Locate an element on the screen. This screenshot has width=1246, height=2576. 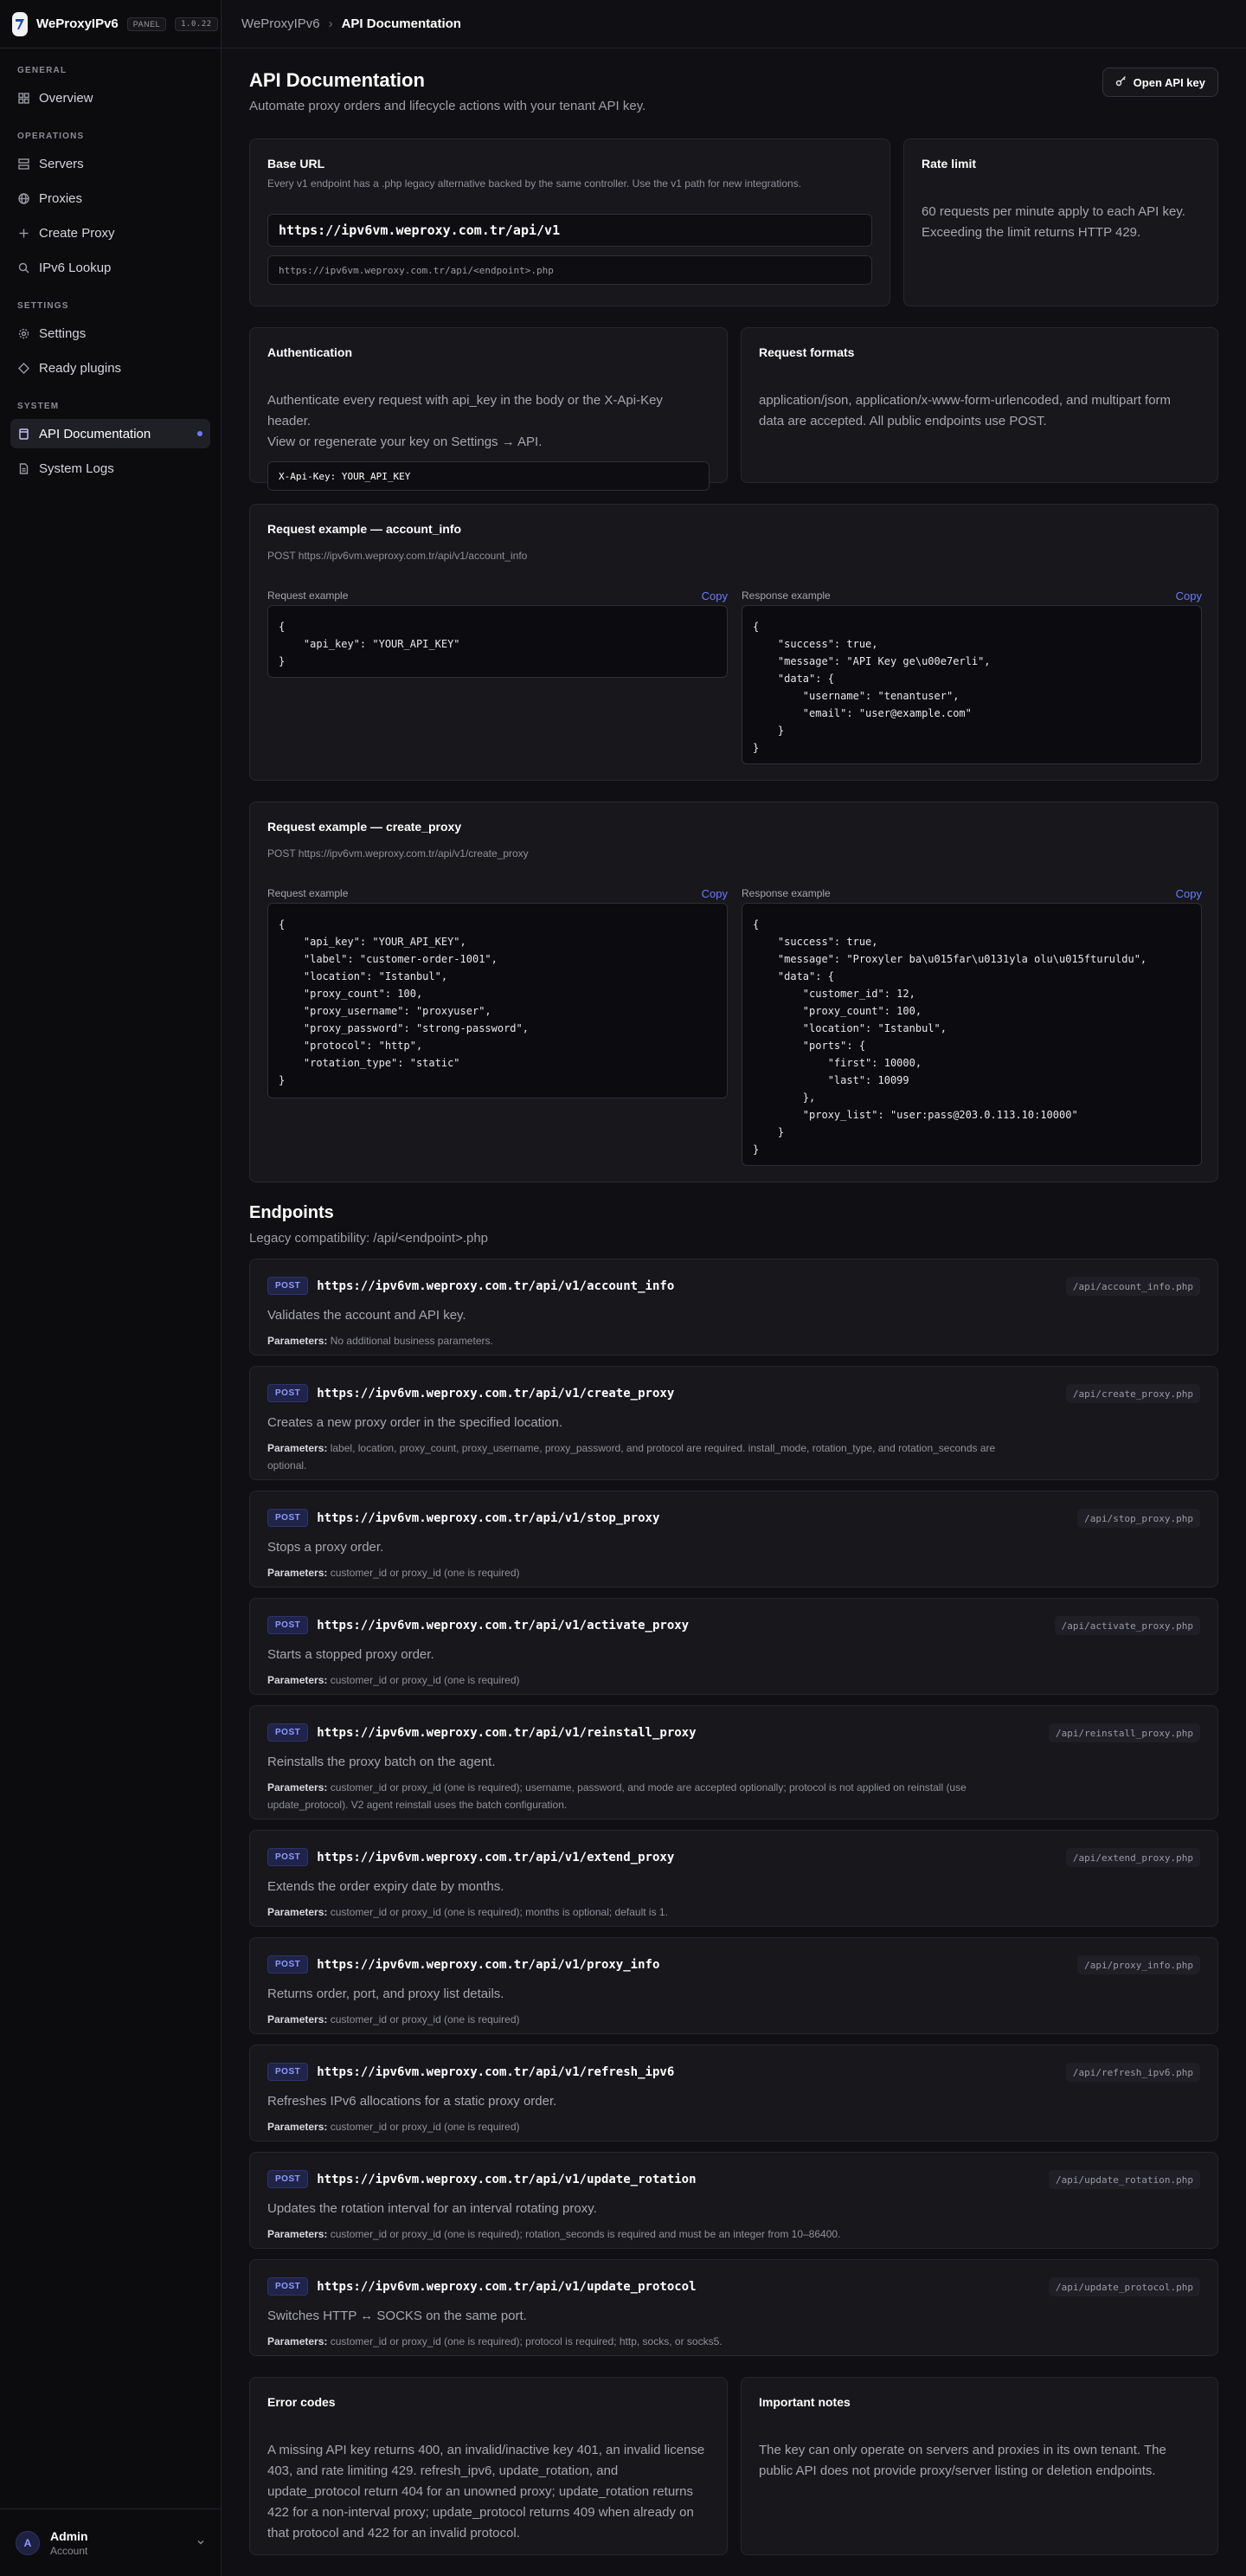
breadcrumb: WeProxyIPv6 › API Documentation is located at coordinates (734, 24).